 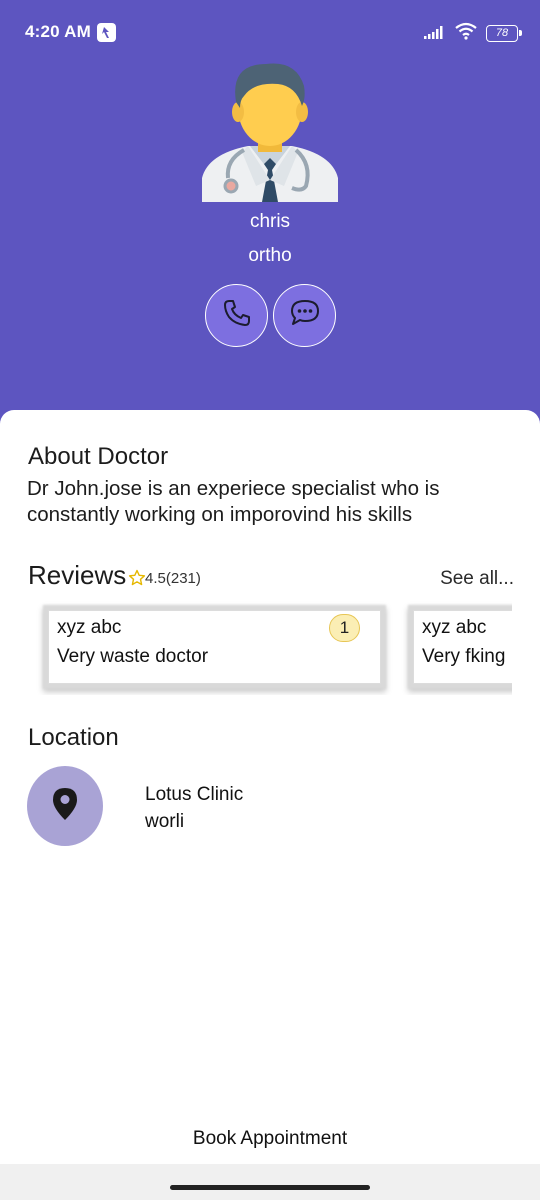 What do you see at coordinates (270, 1141) in the screenshot?
I see `book-appointment-button: Book Appointment` at bounding box center [270, 1141].